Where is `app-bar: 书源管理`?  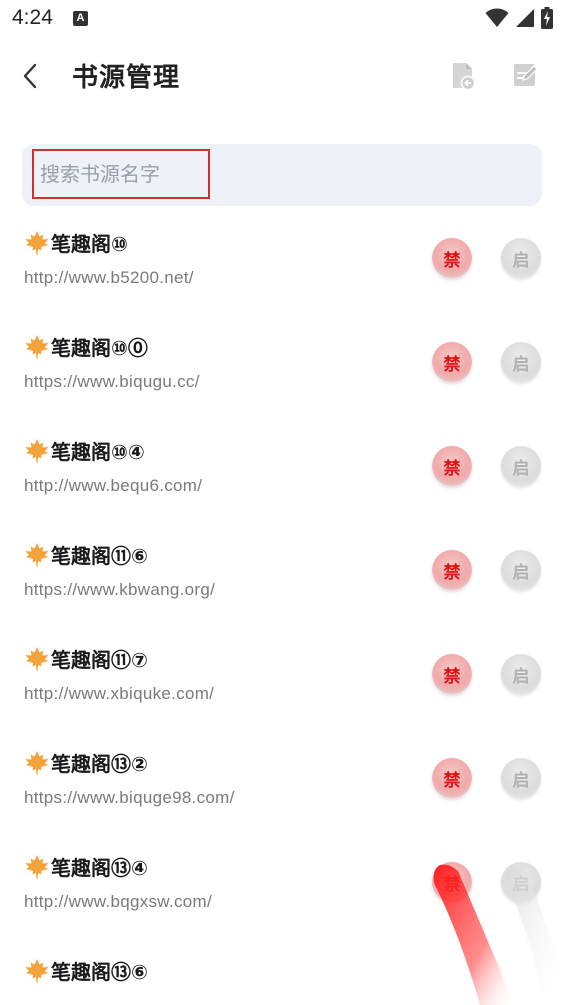
app-bar: 书源管理 is located at coordinates (282, 76).